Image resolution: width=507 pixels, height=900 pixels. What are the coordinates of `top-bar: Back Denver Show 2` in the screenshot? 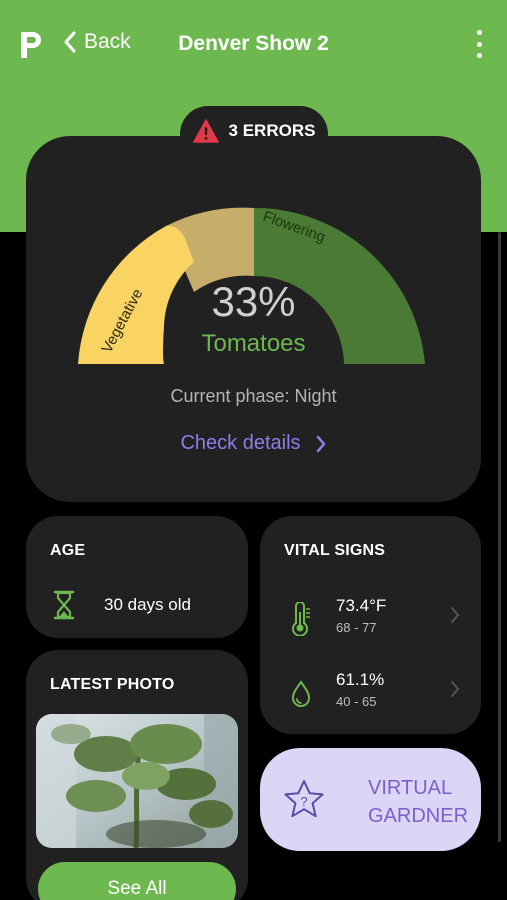 It's located at (253, 45).